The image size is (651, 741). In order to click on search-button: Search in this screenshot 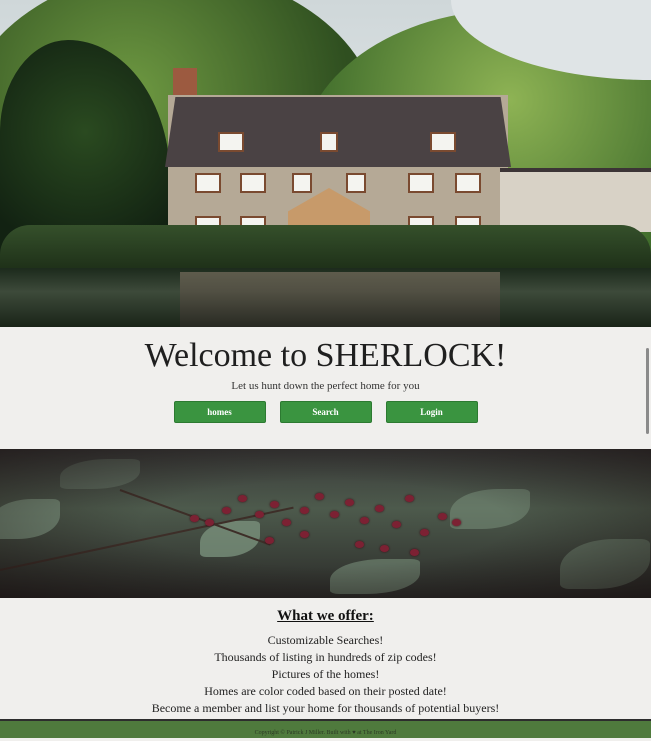, I will do `click(325, 412)`.